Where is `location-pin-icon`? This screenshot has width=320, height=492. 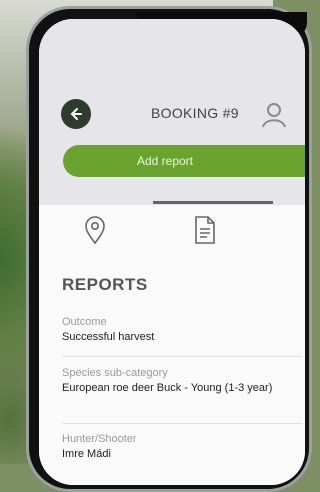
location-pin-icon is located at coordinates (95, 230).